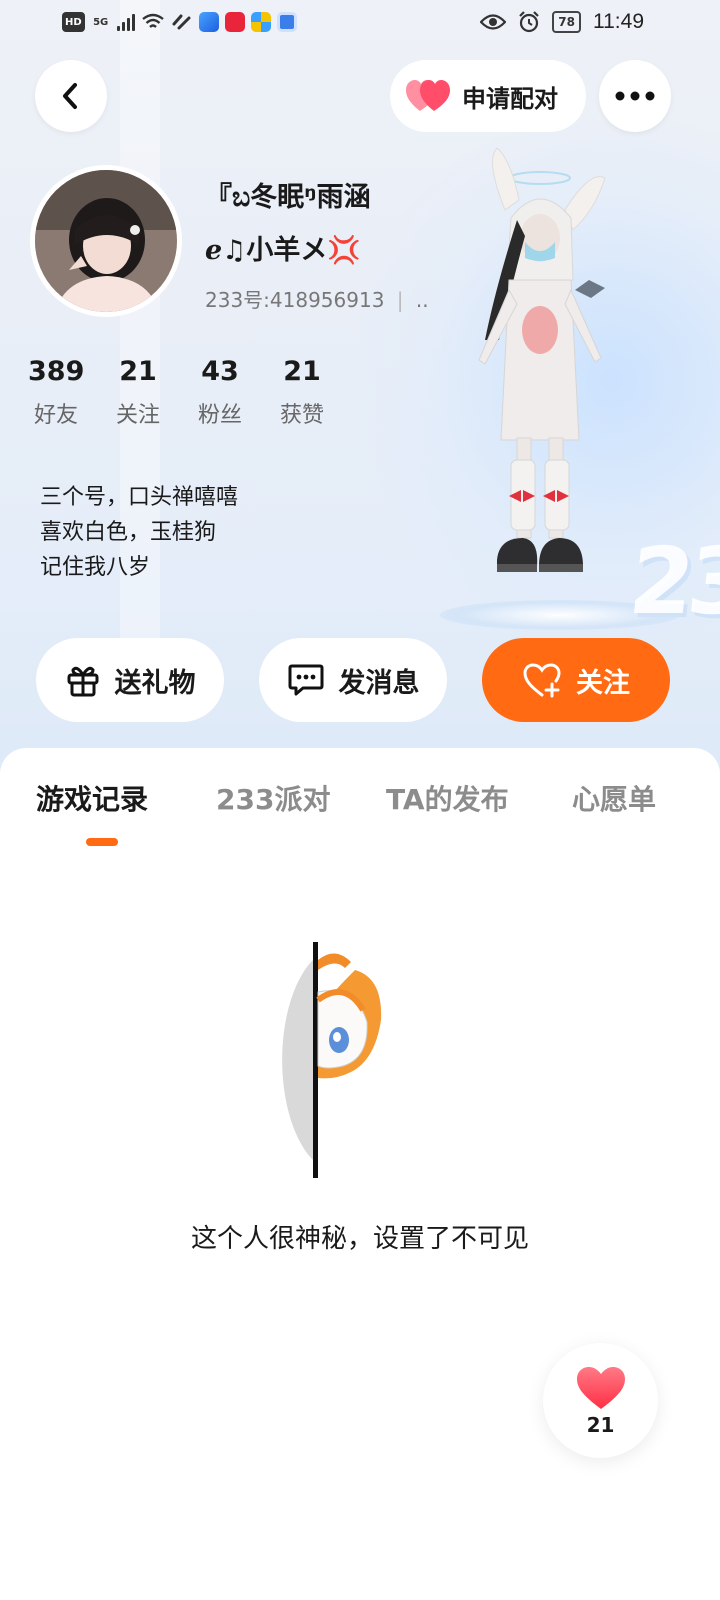  Describe the element at coordinates (288, 197) in the screenshot. I see `nickname-line-1: 『ಬ冬眠ᵑ雨涵` at that location.